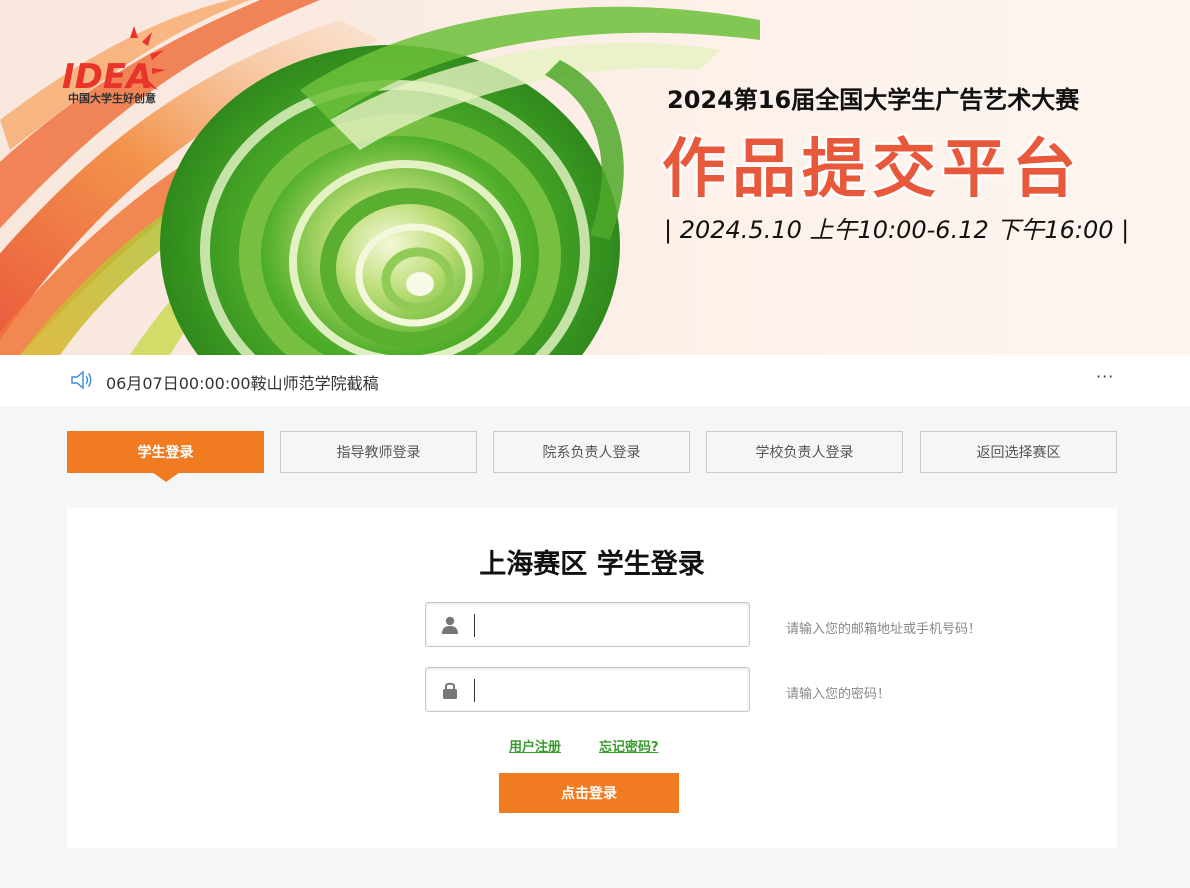  I want to click on password-field, so click(587, 689).